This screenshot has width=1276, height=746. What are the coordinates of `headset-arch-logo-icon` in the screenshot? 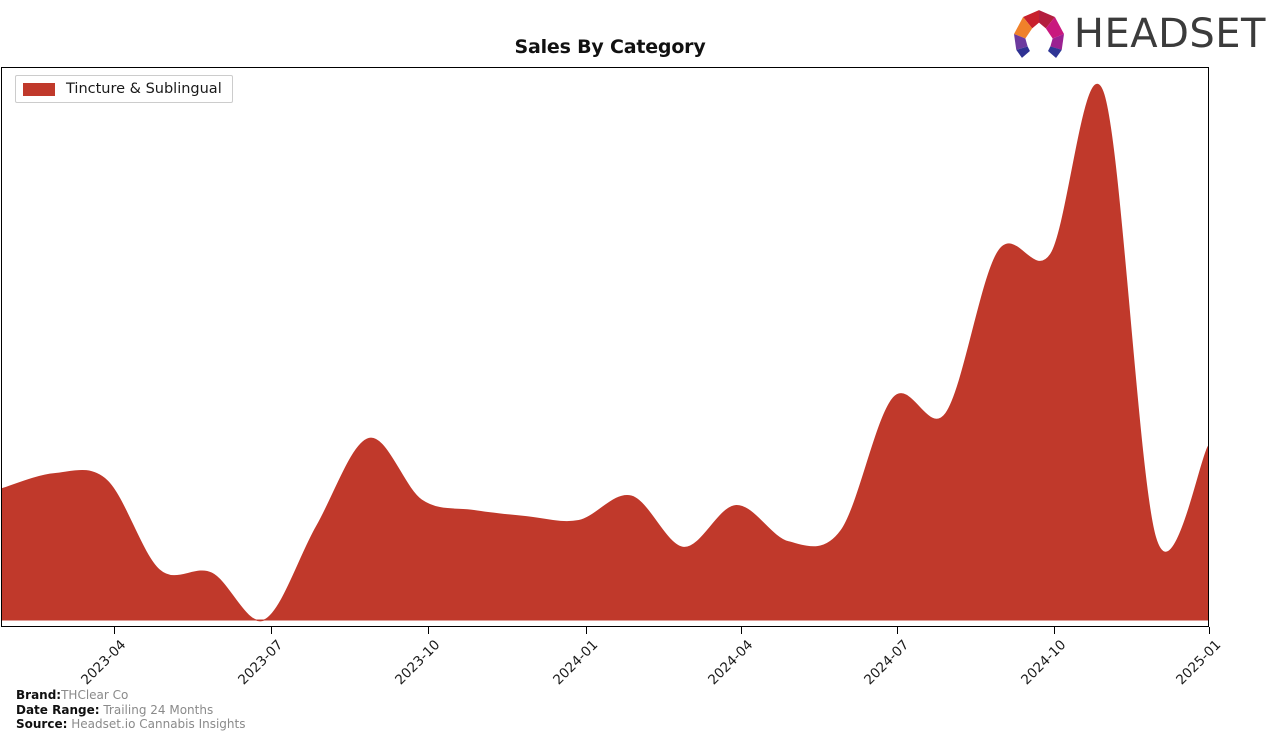 It's located at (1038, 34).